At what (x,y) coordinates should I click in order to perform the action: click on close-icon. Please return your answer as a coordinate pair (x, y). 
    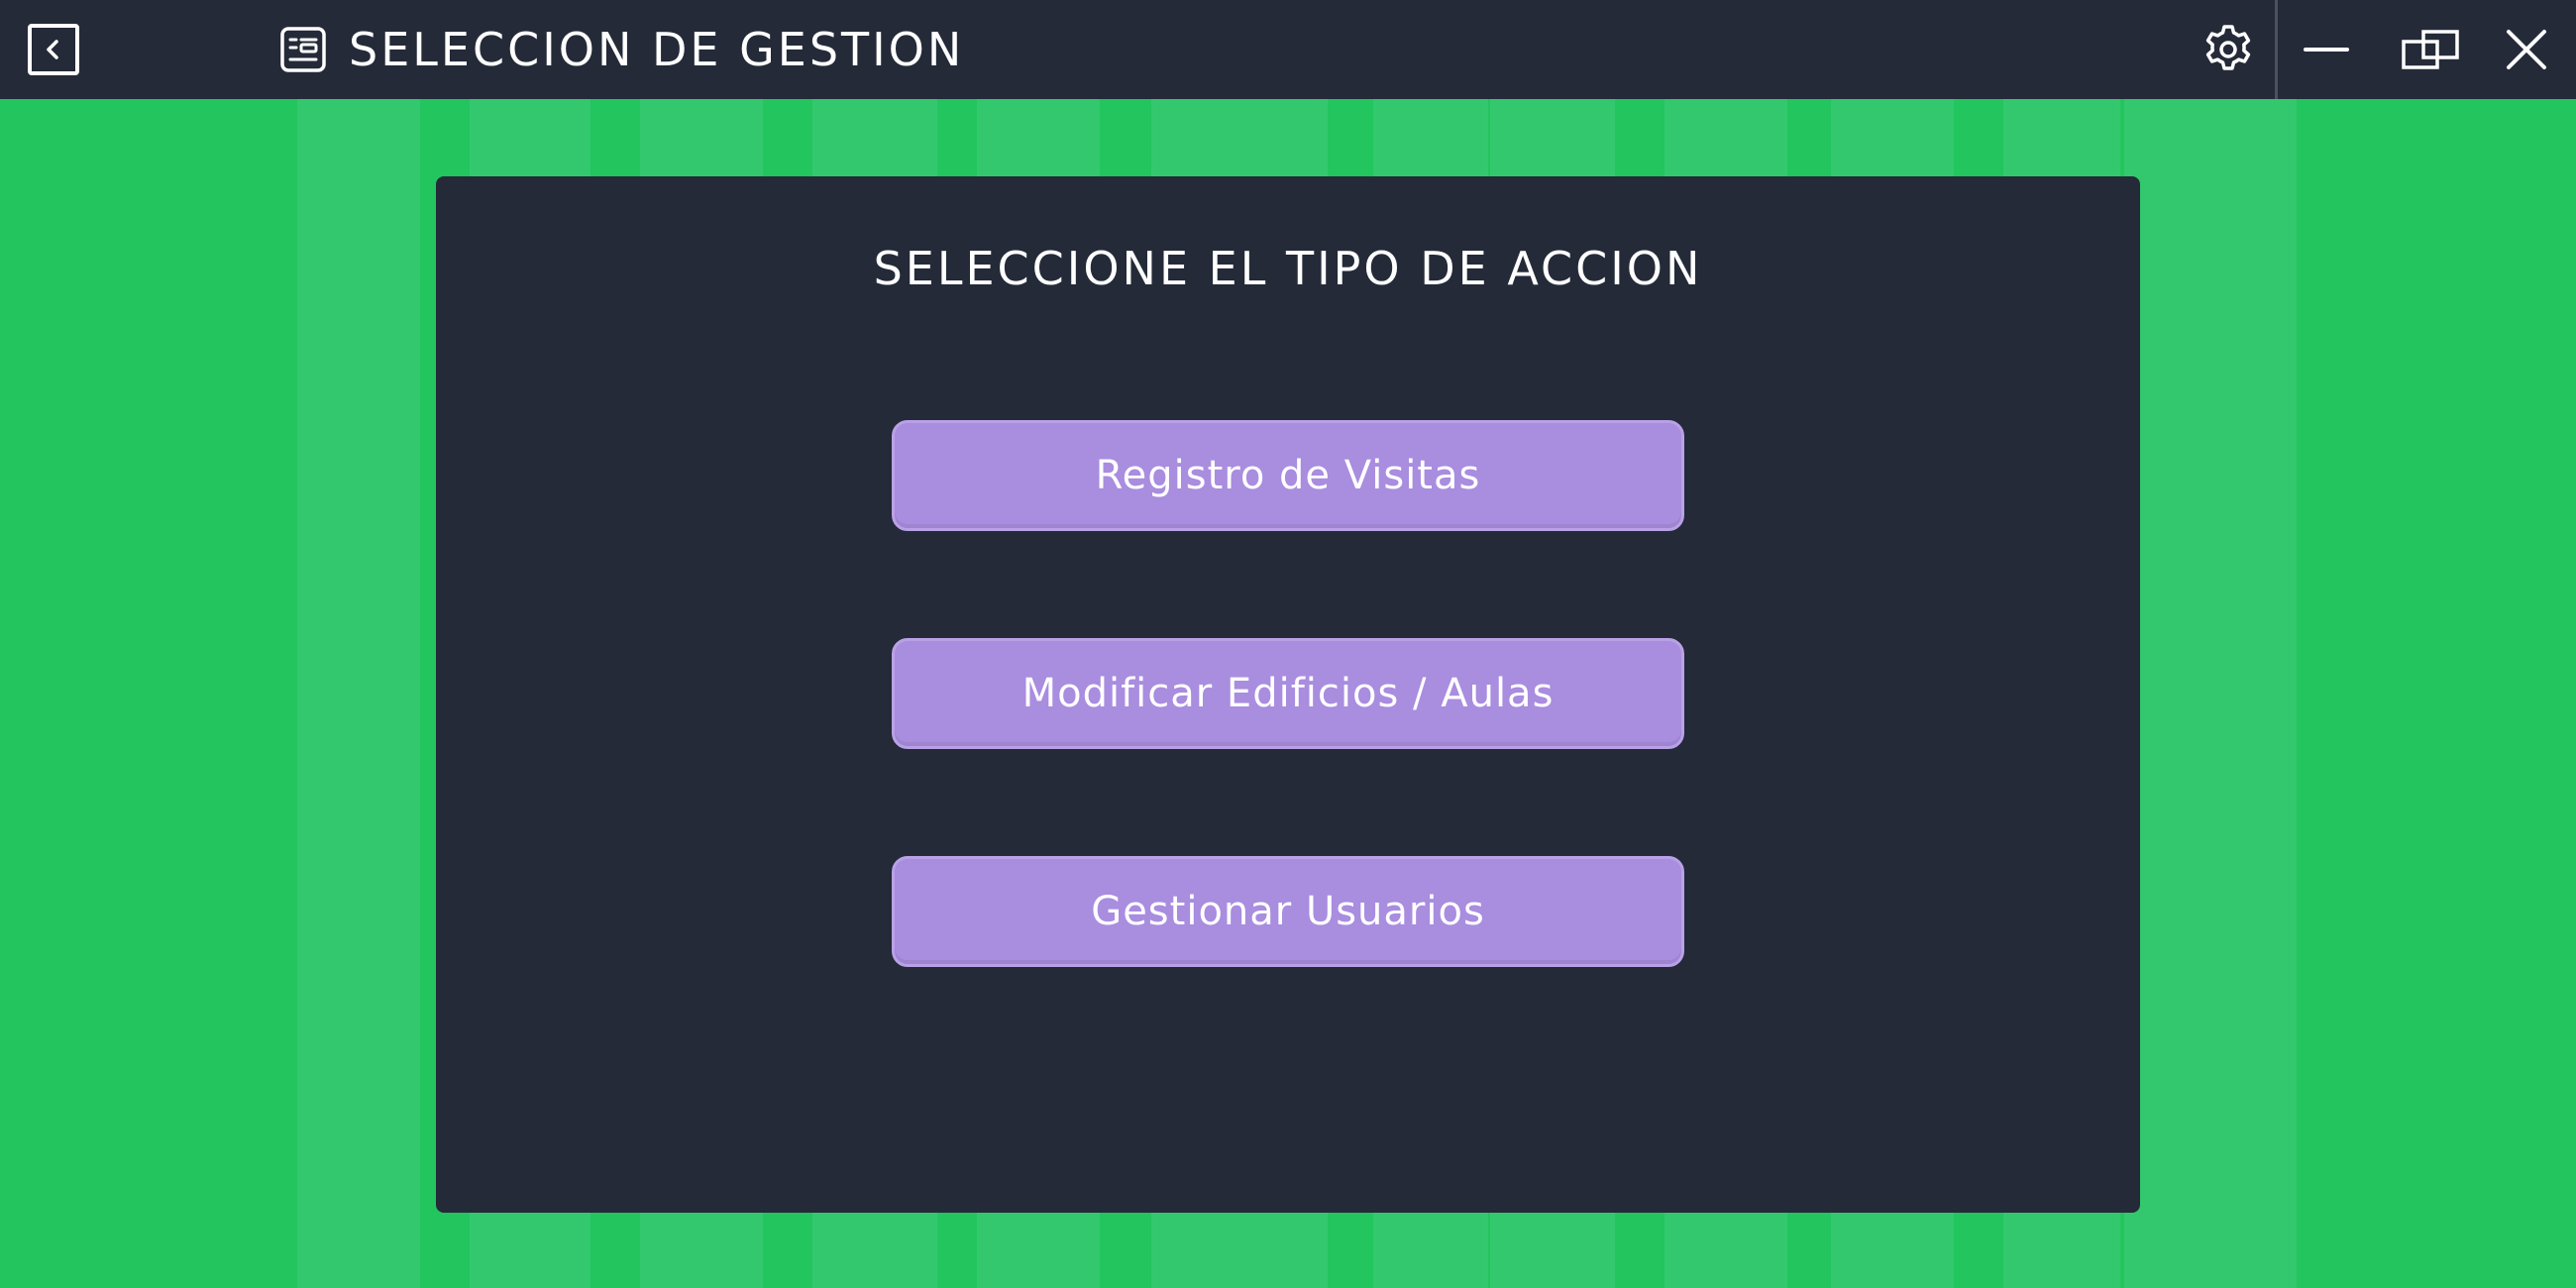
    Looking at the image, I should click on (2526, 49).